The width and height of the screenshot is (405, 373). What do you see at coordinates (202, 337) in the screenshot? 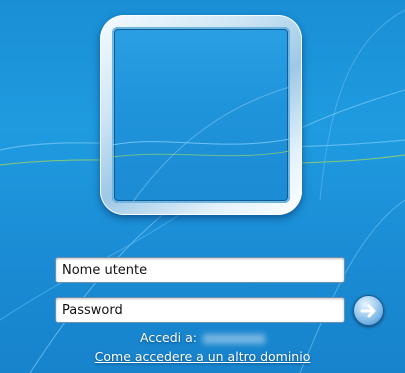
I see `signin-domain-line: Accedi a:` at bounding box center [202, 337].